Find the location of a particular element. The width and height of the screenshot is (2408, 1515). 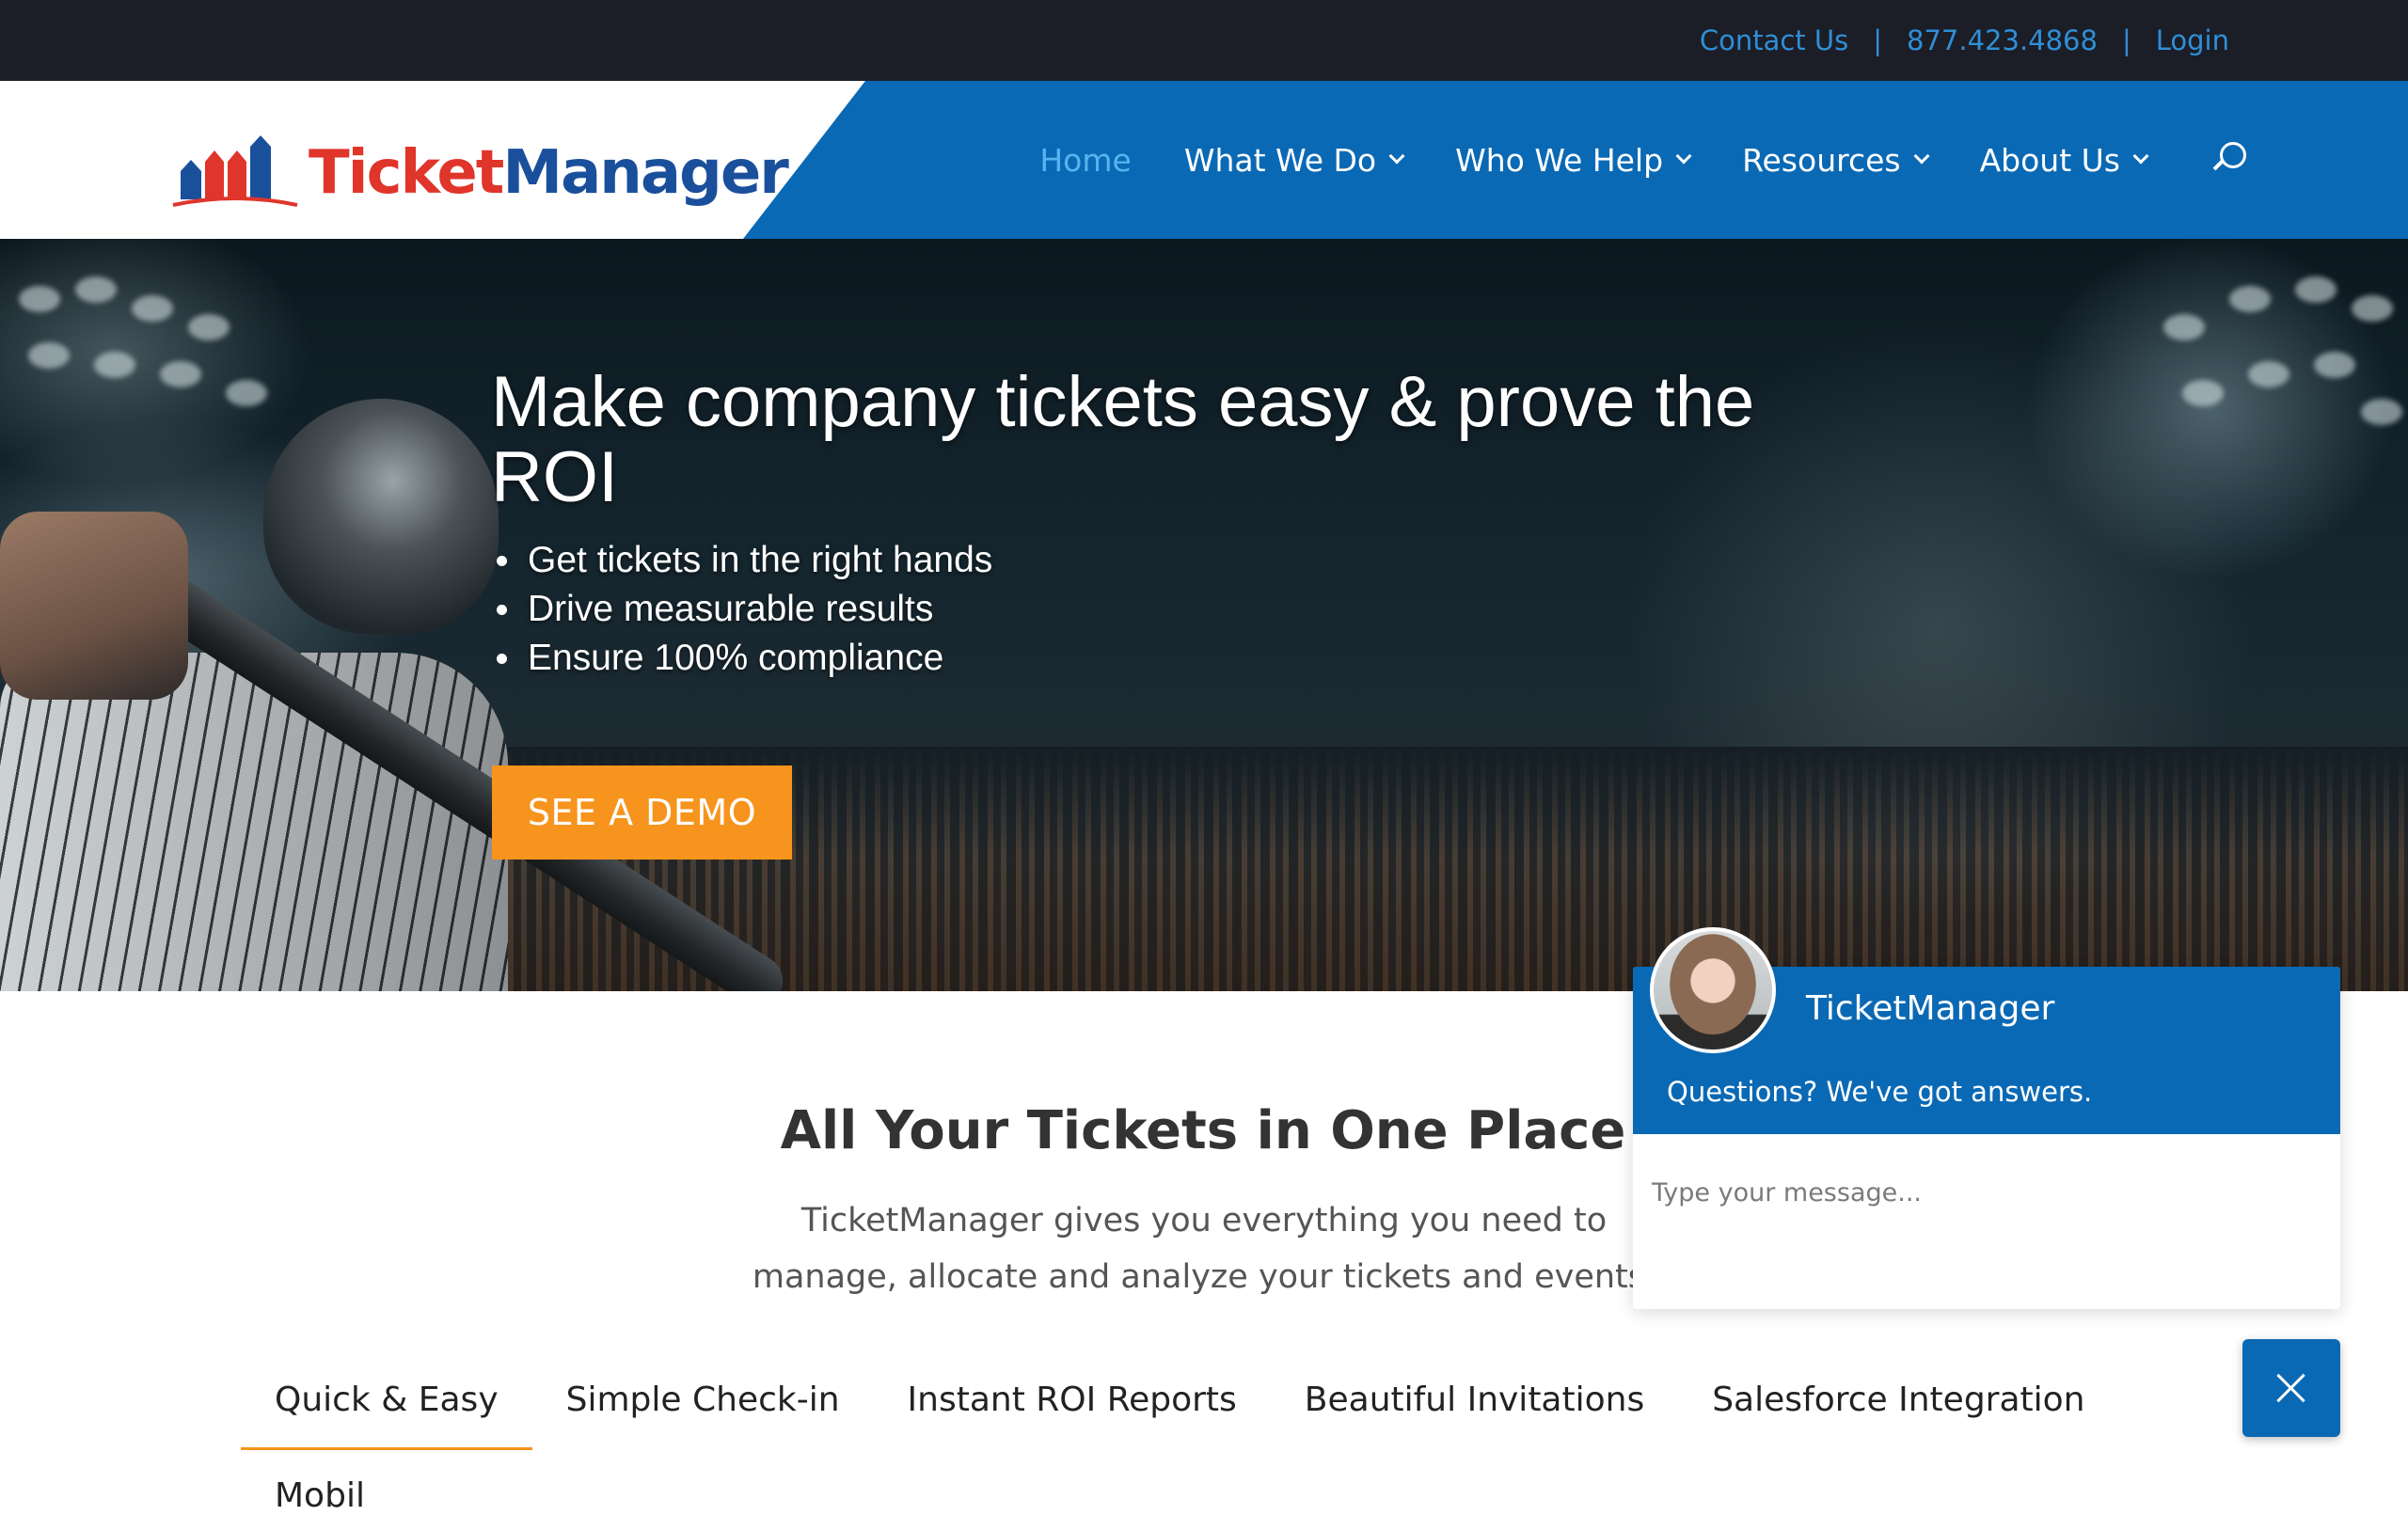

ticketmanager-logo: TicketManager is located at coordinates (479, 164).